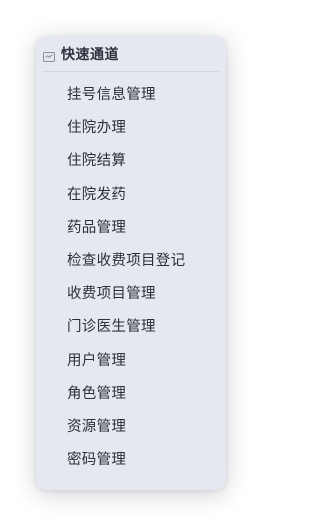  Describe the element at coordinates (131, 394) in the screenshot. I see `menu-item-role-management: 角色管理` at that location.